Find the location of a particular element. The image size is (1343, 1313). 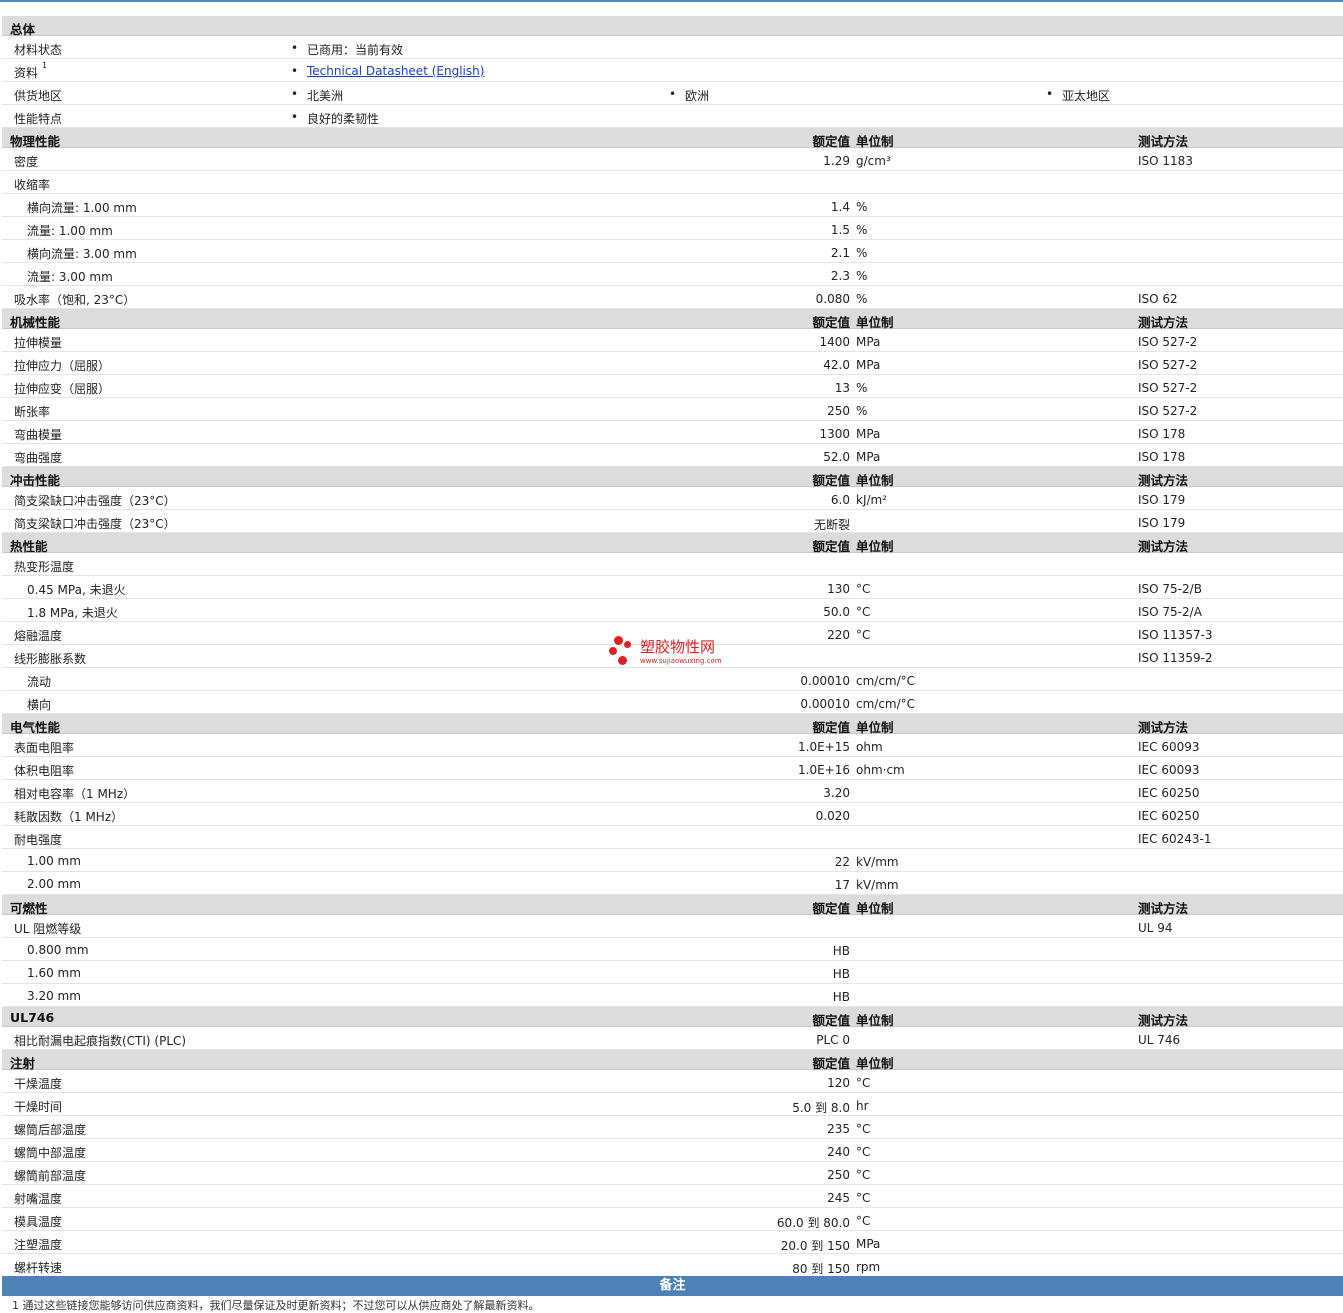

property-value: 6.0 is located at coordinates (840, 500).